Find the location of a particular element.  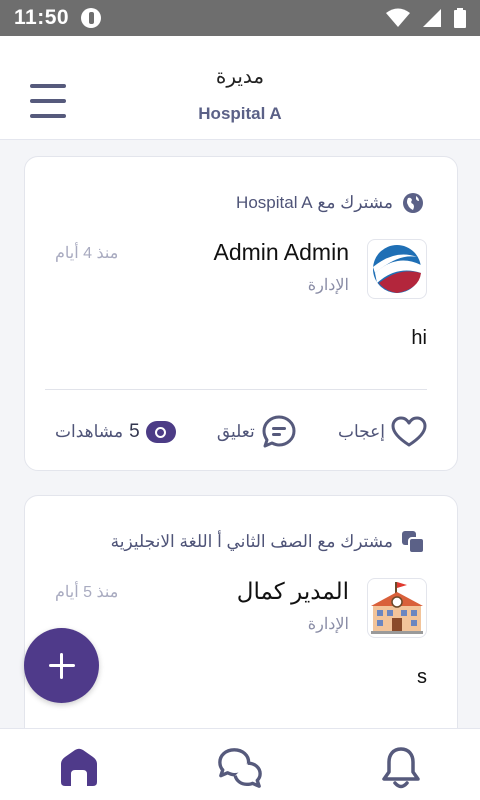

signal-icon is located at coordinates (432, 18).